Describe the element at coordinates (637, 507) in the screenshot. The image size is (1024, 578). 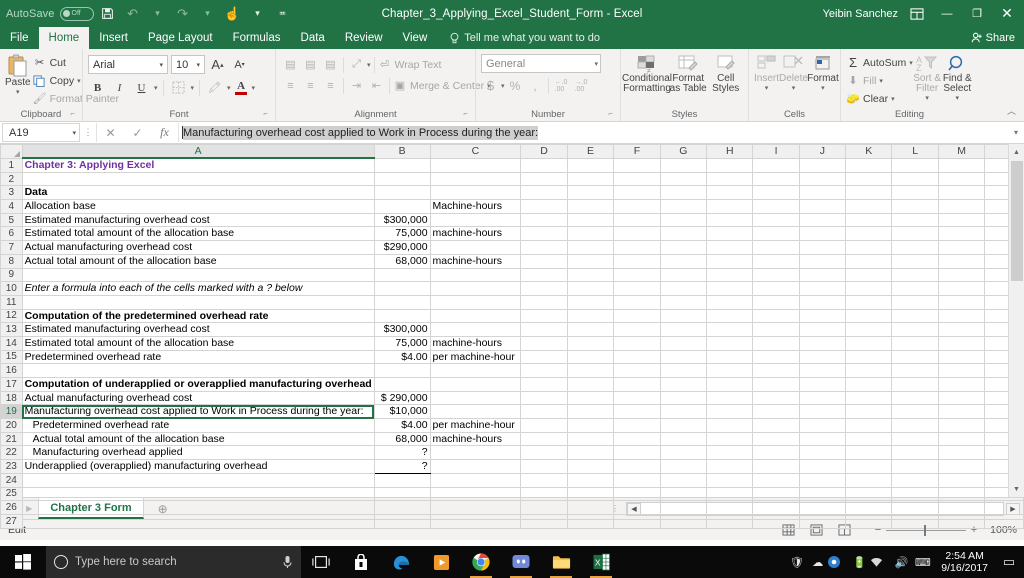
I see `cell-f26` at that location.